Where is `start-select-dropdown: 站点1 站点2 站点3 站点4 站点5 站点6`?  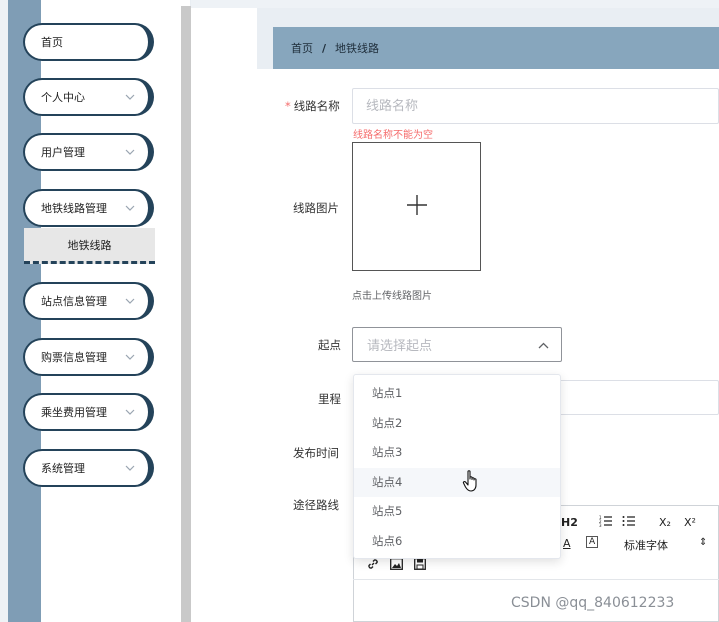 start-select-dropdown: 站点1 站点2 站点3 站点4 站点5 站点6 is located at coordinates (457, 466).